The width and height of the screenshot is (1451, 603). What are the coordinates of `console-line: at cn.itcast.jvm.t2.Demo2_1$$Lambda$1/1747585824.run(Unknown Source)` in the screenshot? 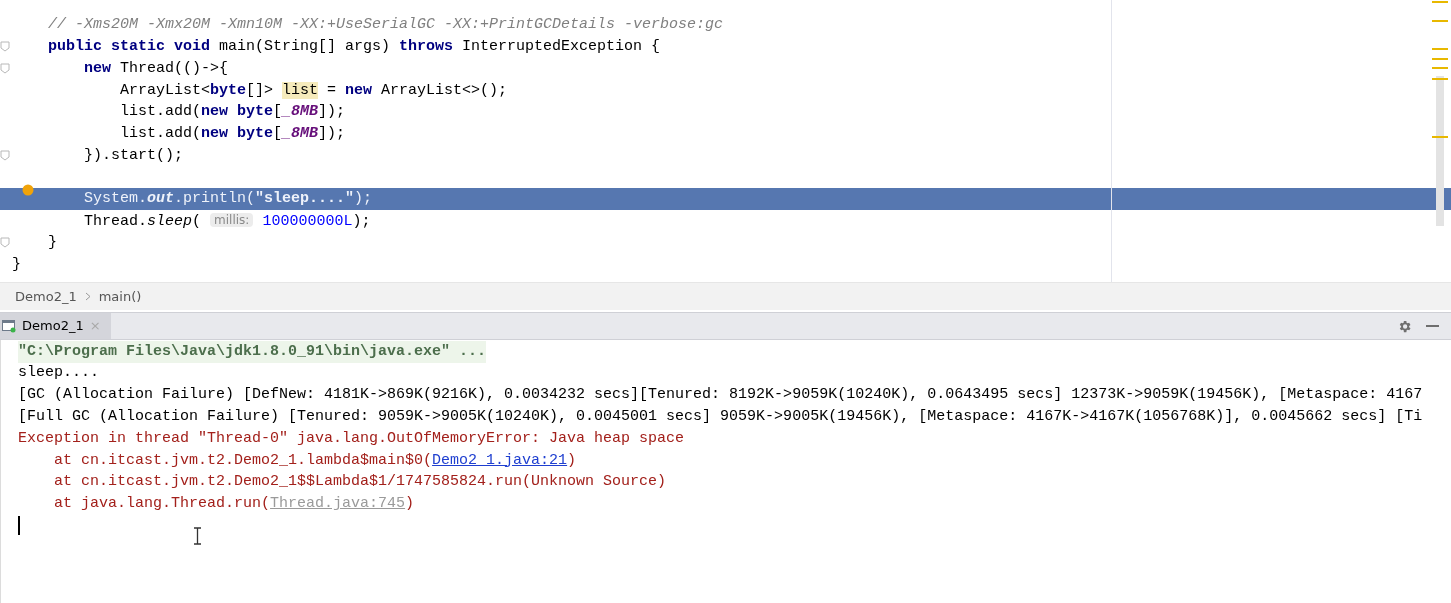 It's located at (360, 482).